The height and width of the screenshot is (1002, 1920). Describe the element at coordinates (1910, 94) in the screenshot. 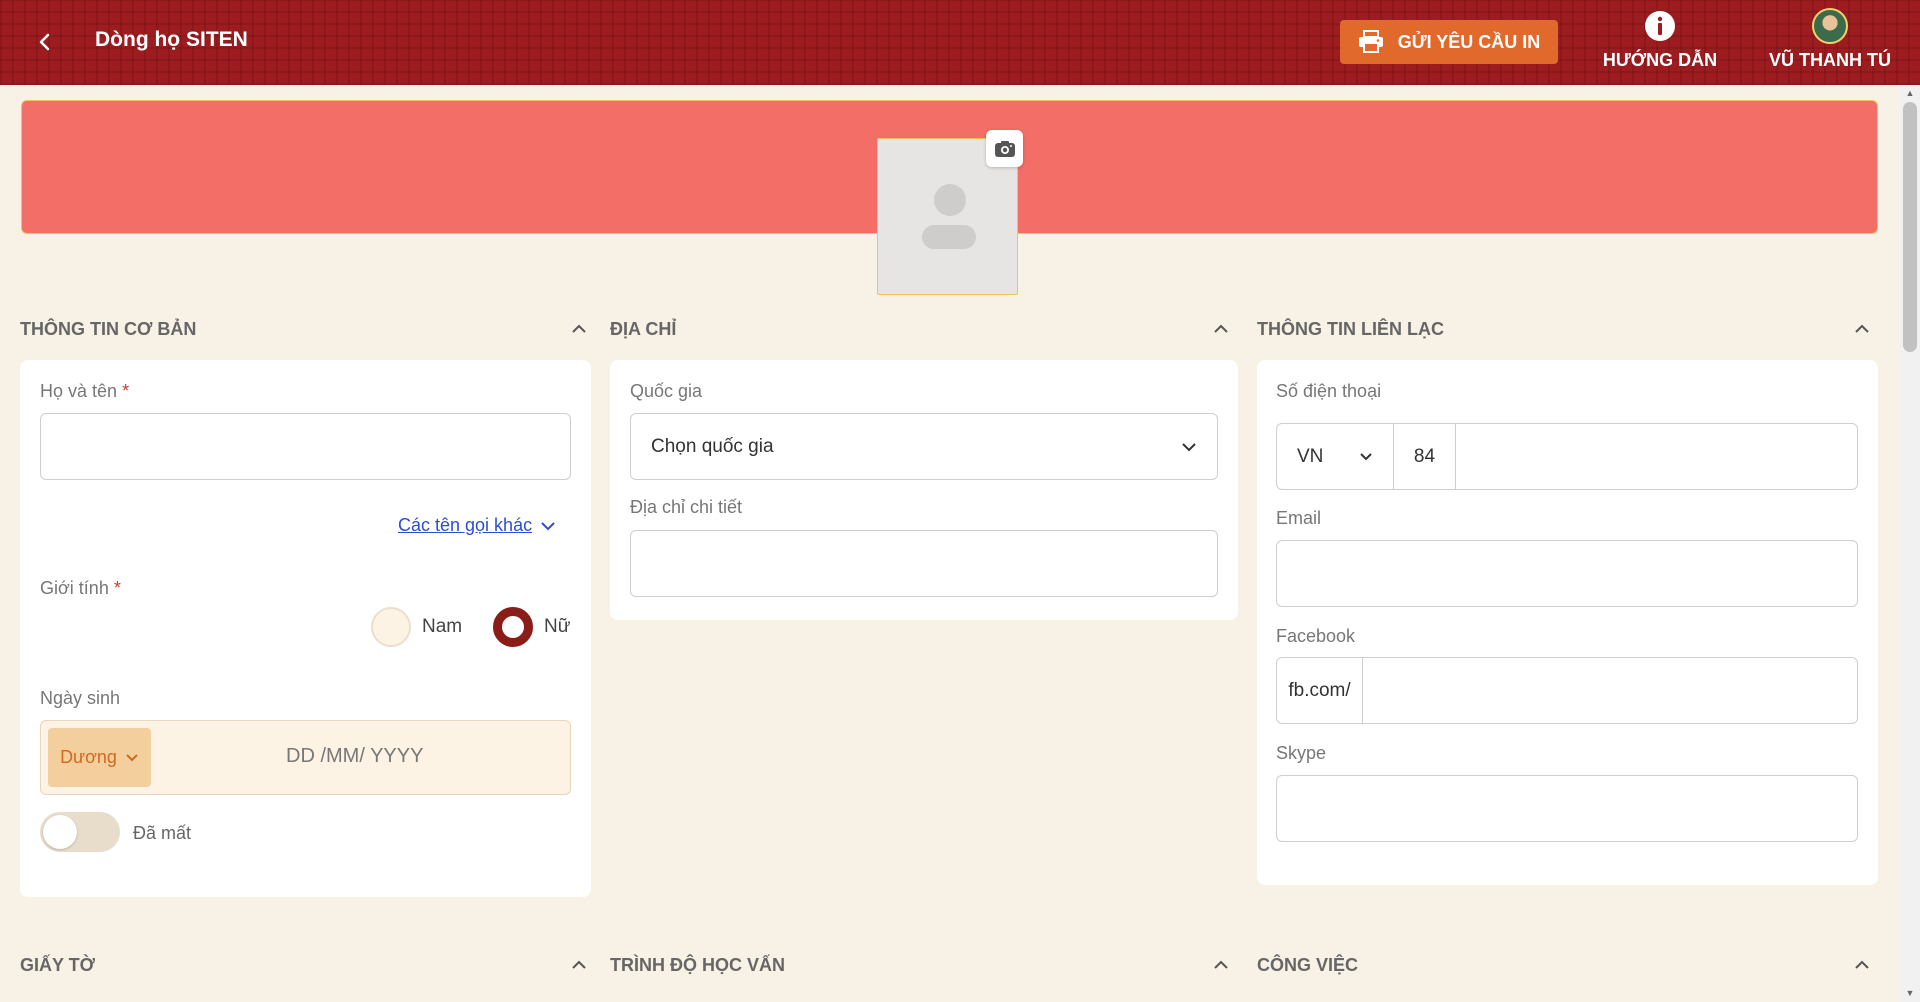

I see `scroll-up-icon: ▲` at that location.